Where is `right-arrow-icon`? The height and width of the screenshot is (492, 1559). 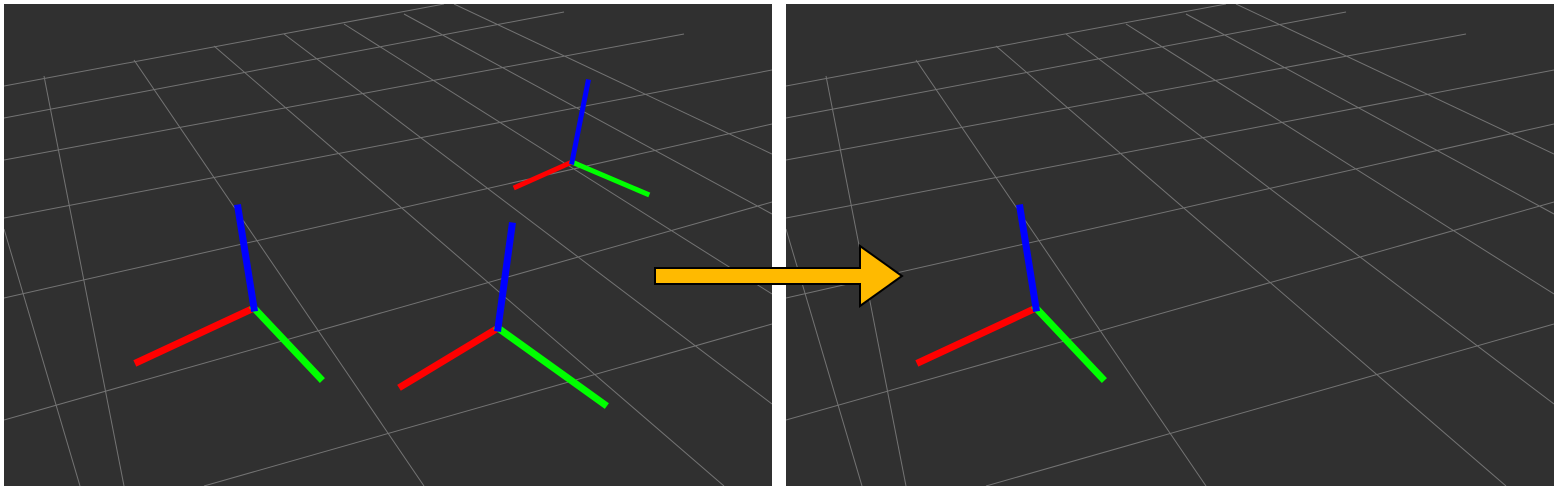
right-arrow-icon is located at coordinates (779, 276).